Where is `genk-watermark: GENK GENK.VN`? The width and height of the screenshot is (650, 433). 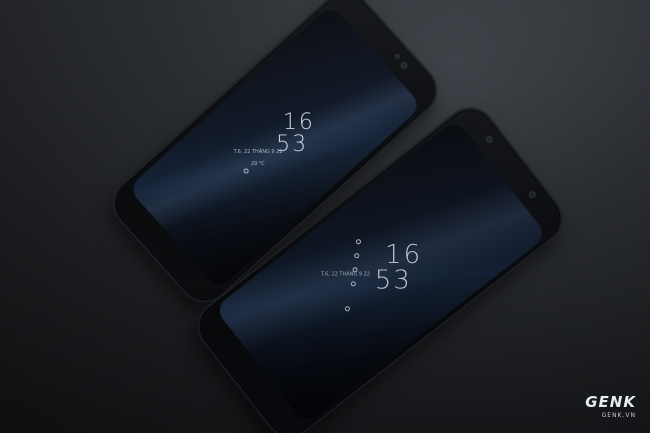
genk-watermark: GENK GENK.VN is located at coordinates (610, 406).